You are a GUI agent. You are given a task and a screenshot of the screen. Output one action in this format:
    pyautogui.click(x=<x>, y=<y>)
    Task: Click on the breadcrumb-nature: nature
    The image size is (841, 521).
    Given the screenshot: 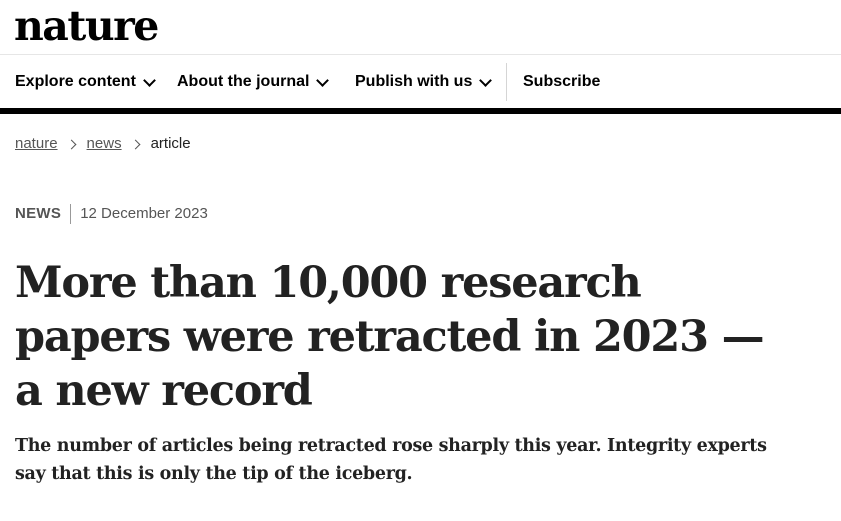 What is the action you would take?
    pyautogui.click(x=36, y=144)
    